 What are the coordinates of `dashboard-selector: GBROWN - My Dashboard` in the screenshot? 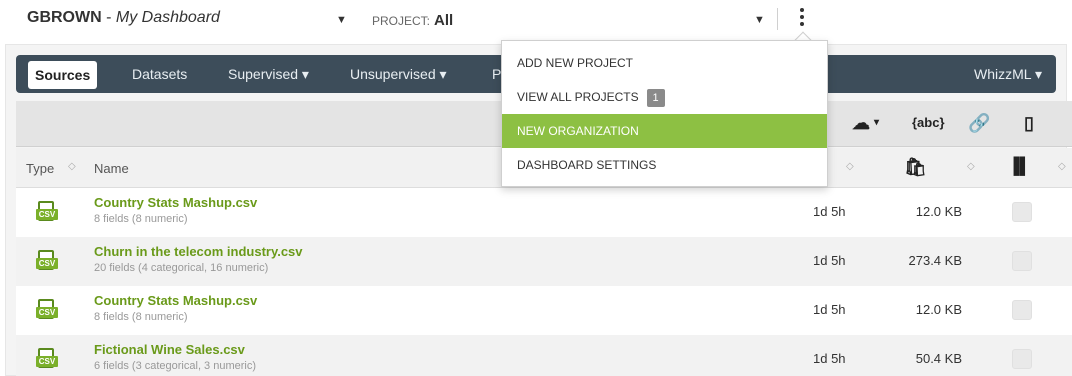 It's located at (123, 18).